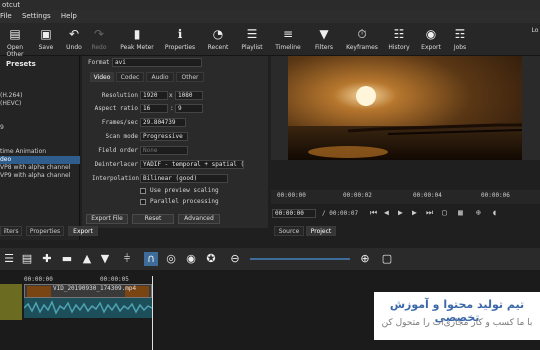  I want to click on menu-help: Help, so click(69, 16).